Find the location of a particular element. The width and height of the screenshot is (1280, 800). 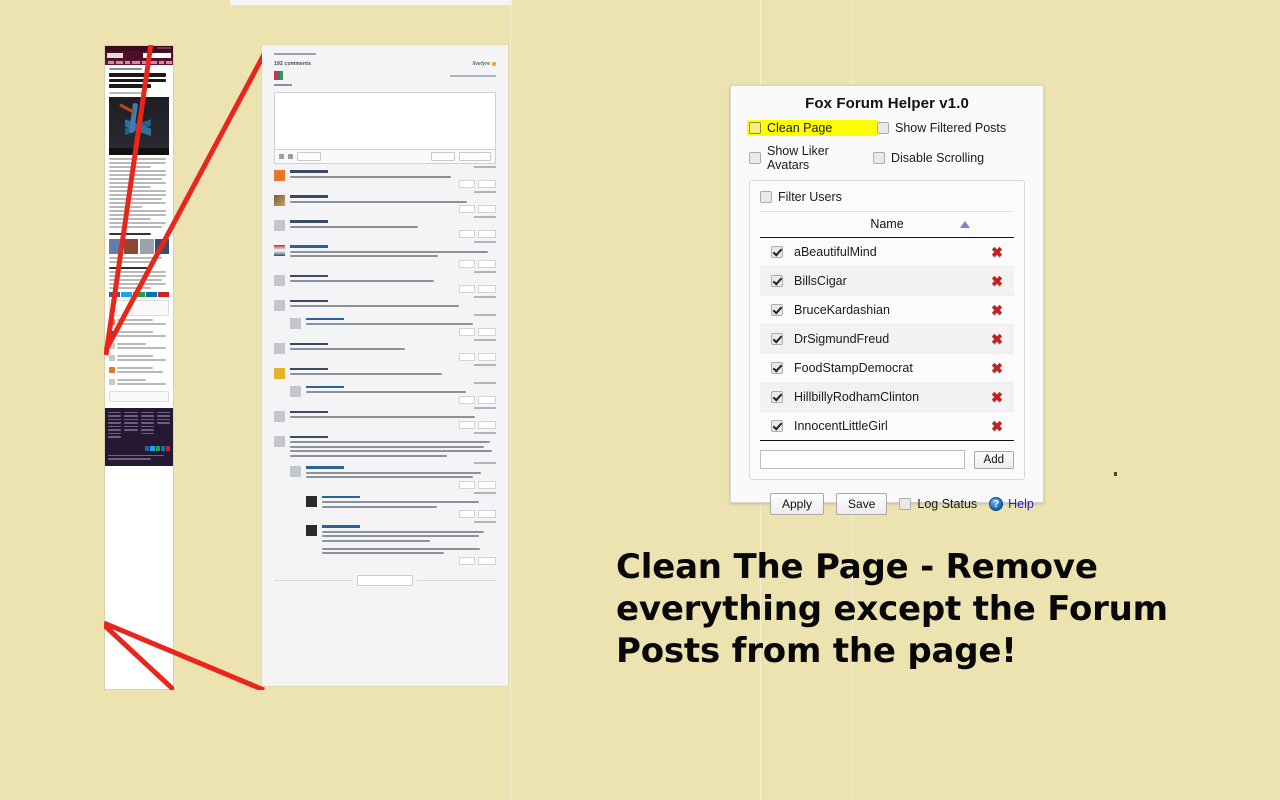

log-status-checkbox is located at coordinates (905, 504).